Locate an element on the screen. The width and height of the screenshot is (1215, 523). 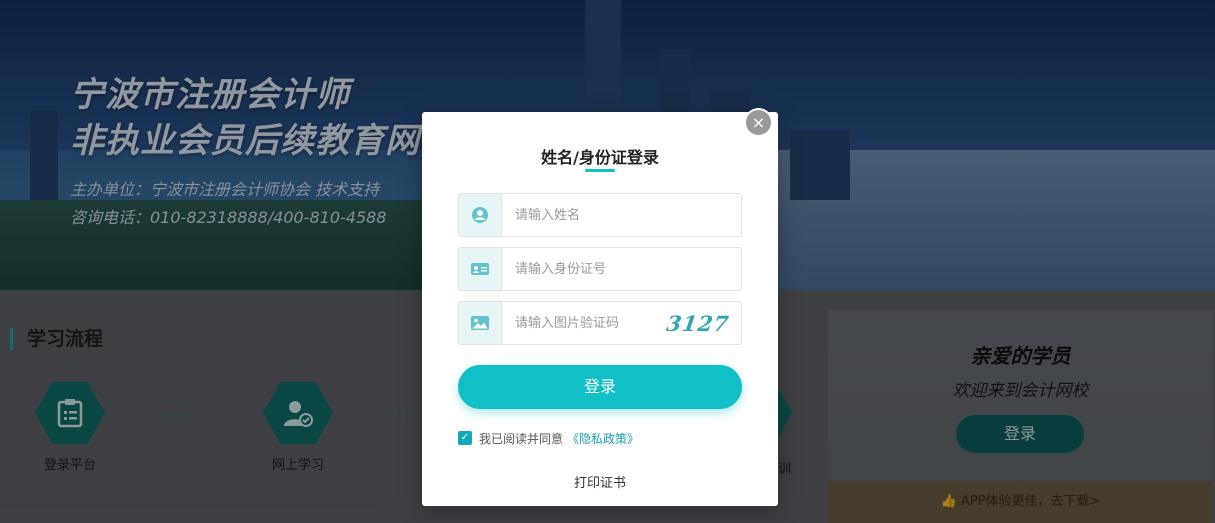
title-underline is located at coordinates (600, 170).